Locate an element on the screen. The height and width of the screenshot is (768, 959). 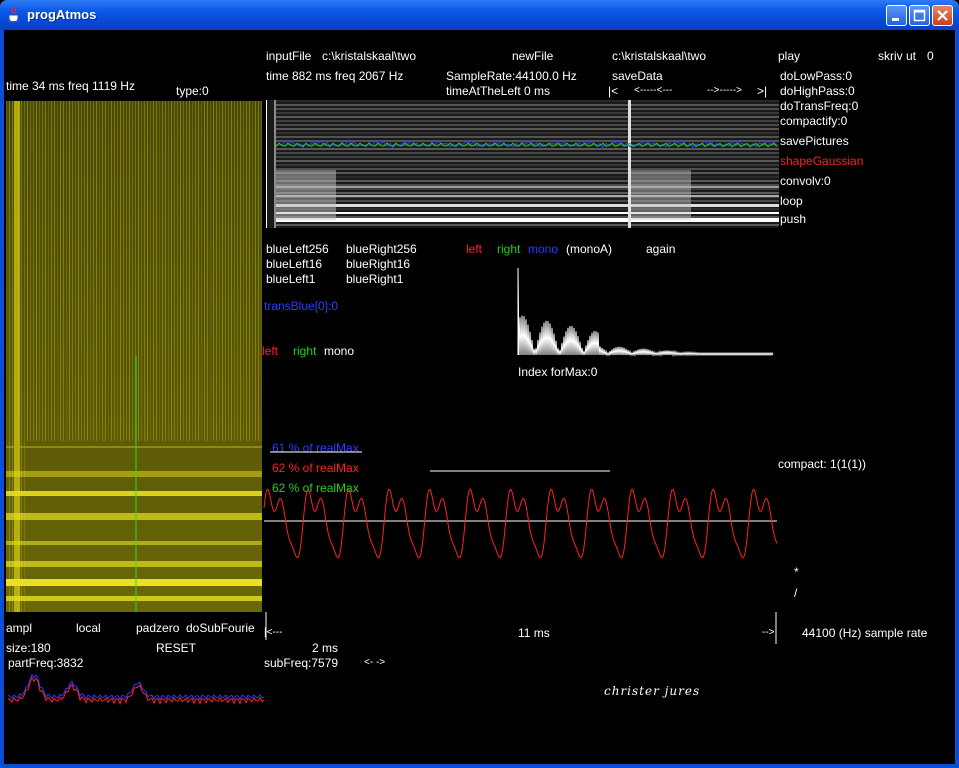
print-count: 0 is located at coordinates (930, 56).